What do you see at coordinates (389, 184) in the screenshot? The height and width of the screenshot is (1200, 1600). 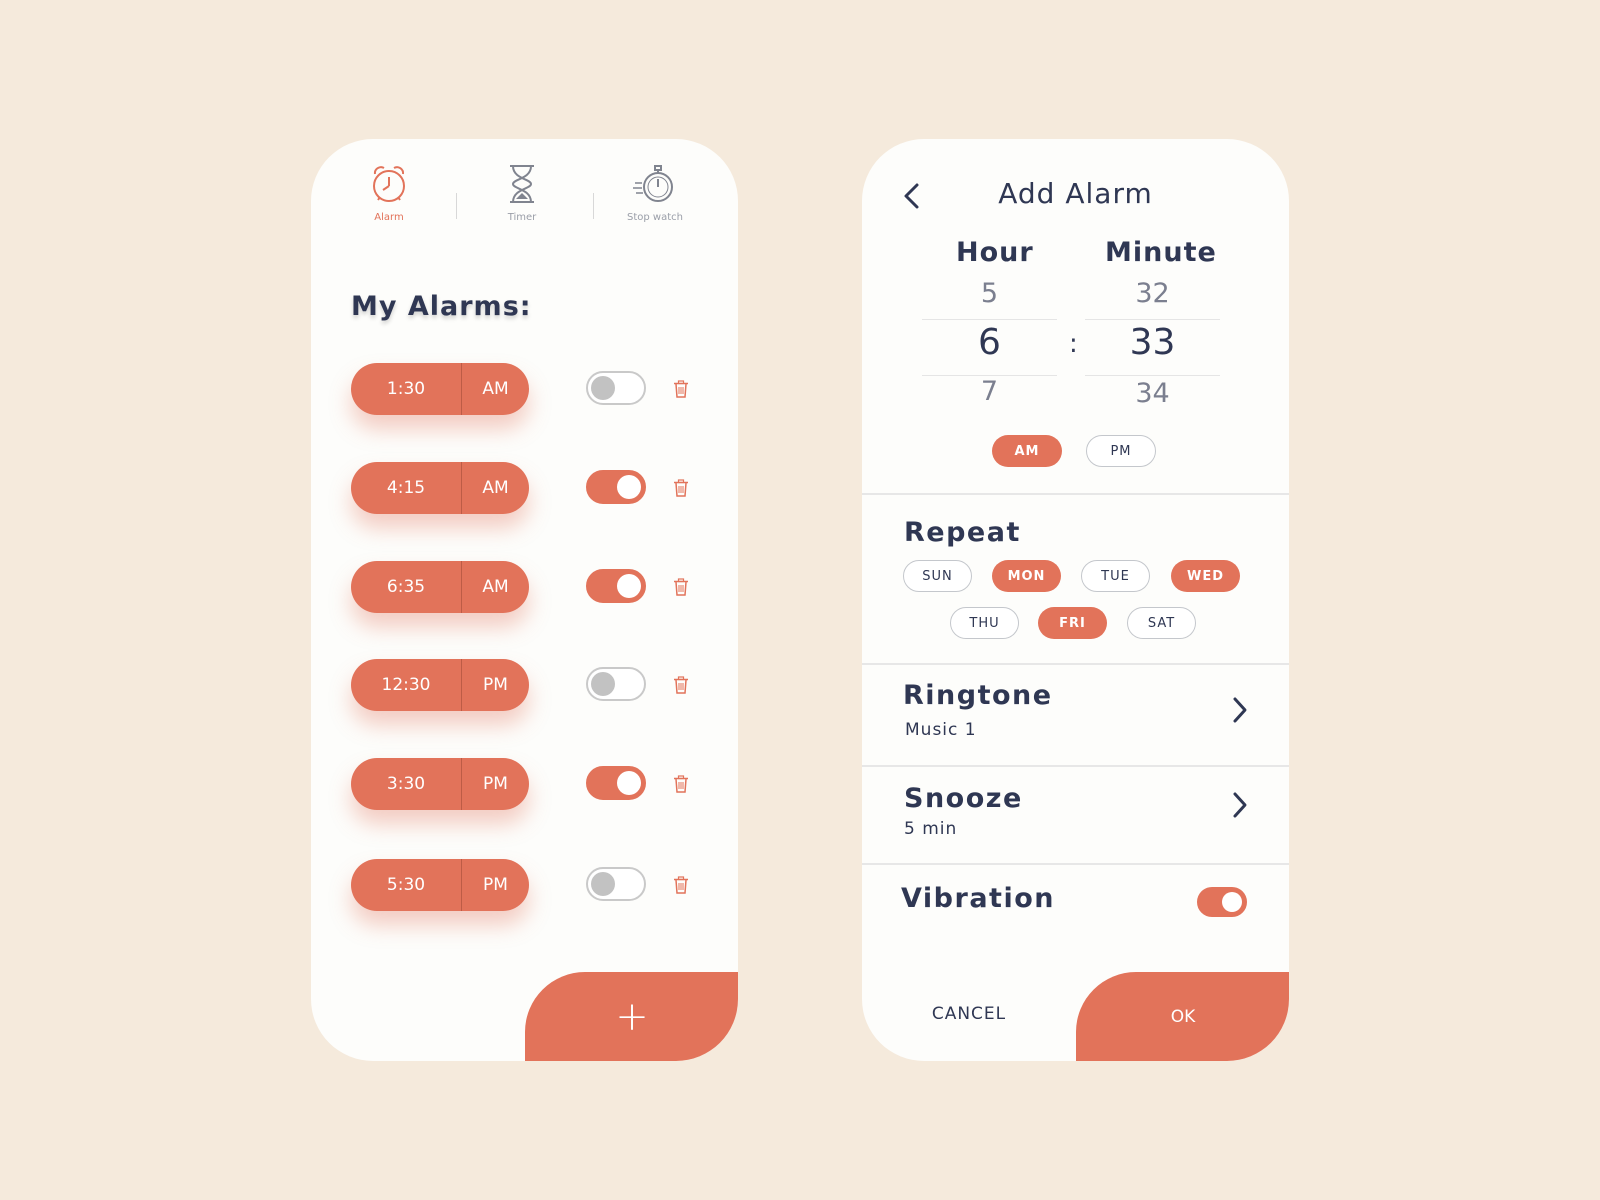 I see `alarm-clock-icon` at bounding box center [389, 184].